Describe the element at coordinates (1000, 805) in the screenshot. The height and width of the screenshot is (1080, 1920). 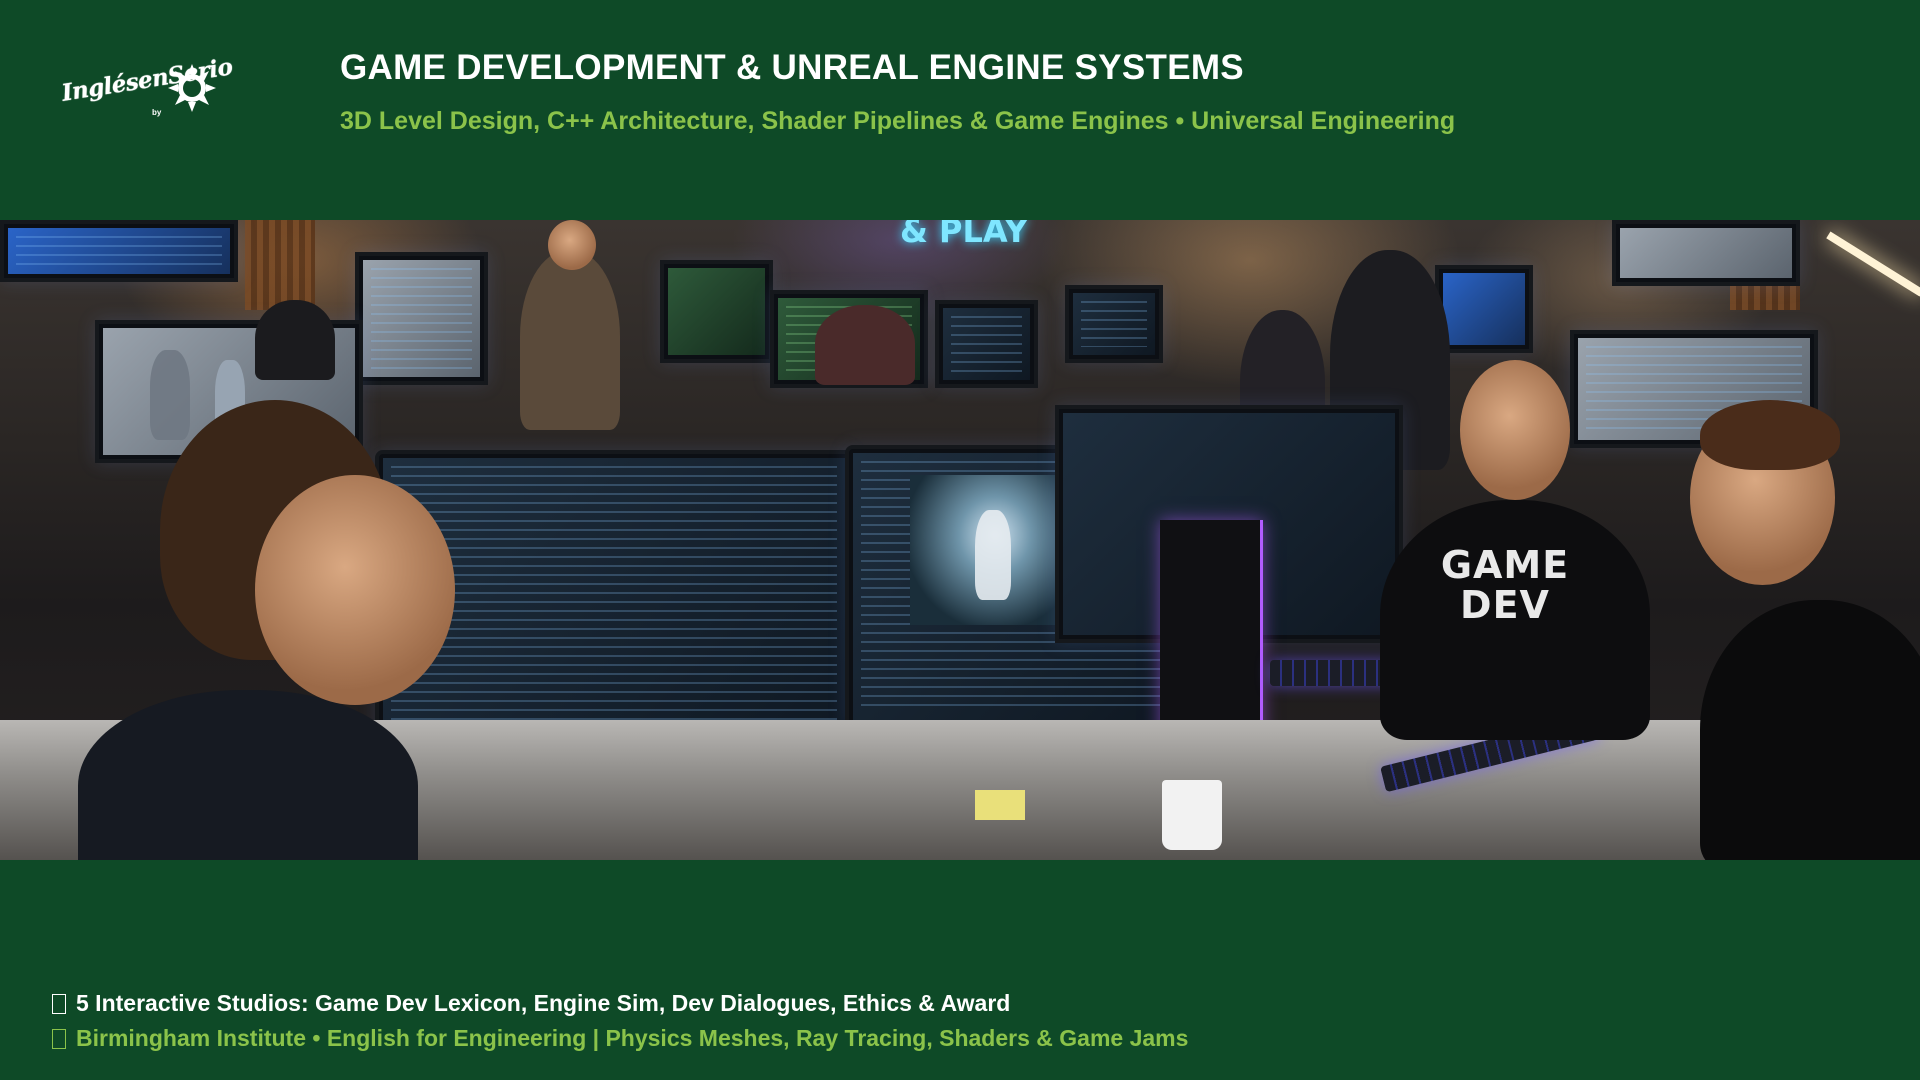
I see `sticky-note` at that location.